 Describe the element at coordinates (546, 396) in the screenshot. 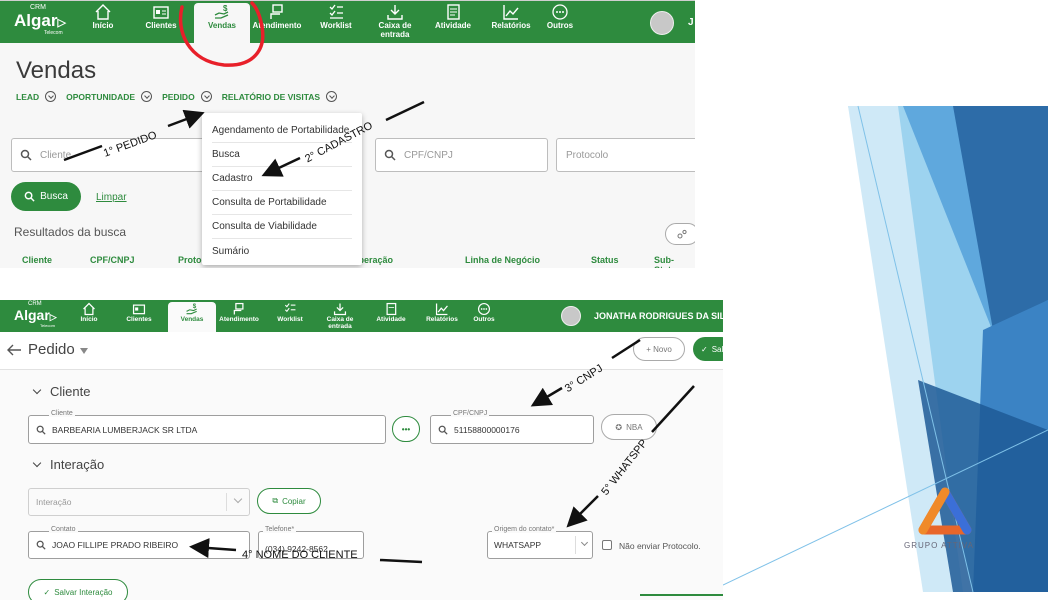

I see `arrow-3-head` at that location.